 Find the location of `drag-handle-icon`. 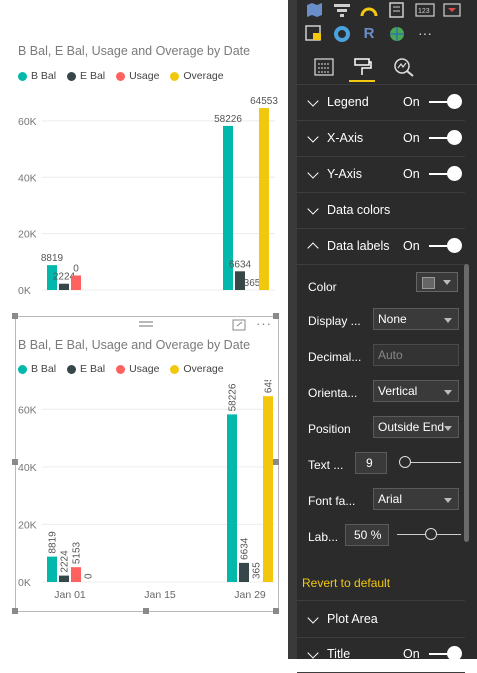

drag-handle-icon is located at coordinates (146, 324).